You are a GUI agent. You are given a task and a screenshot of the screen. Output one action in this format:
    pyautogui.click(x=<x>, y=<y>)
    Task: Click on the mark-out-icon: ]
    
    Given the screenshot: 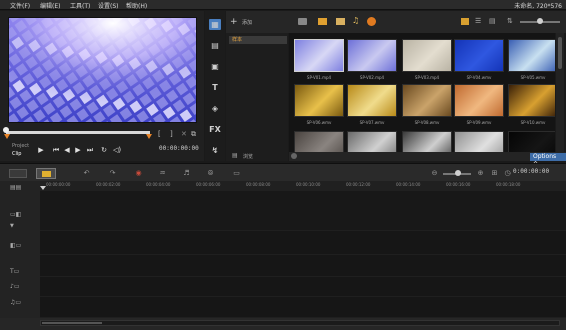 What is the action you would take?
    pyautogui.click(x=171, y=134)
    